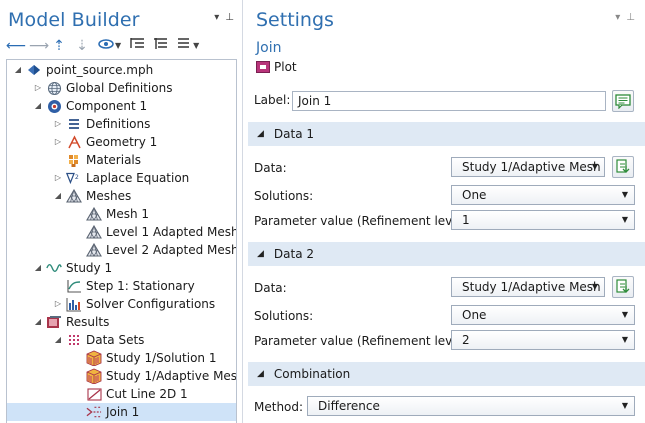 This screenshot has width=645, height=423. What do you see at coordinates (74, 20) in the screenshot?
I see `model-builder-title: Model Builder` at bounding box center [74, 20].